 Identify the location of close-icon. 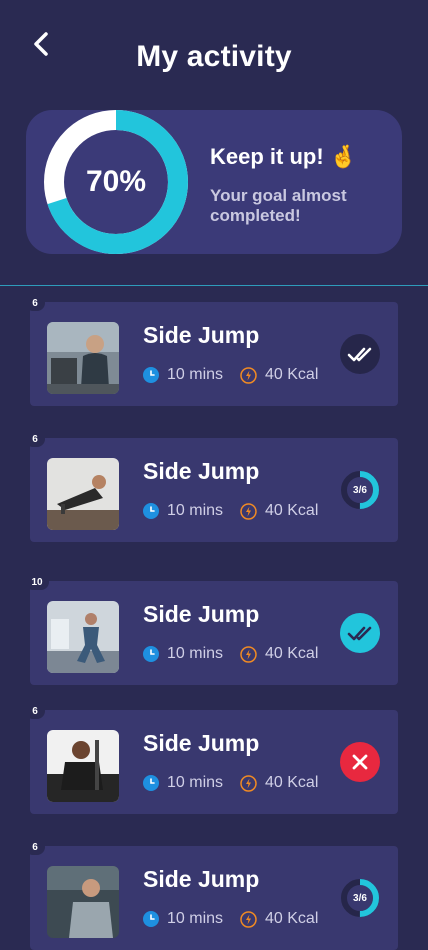
(360, 762).